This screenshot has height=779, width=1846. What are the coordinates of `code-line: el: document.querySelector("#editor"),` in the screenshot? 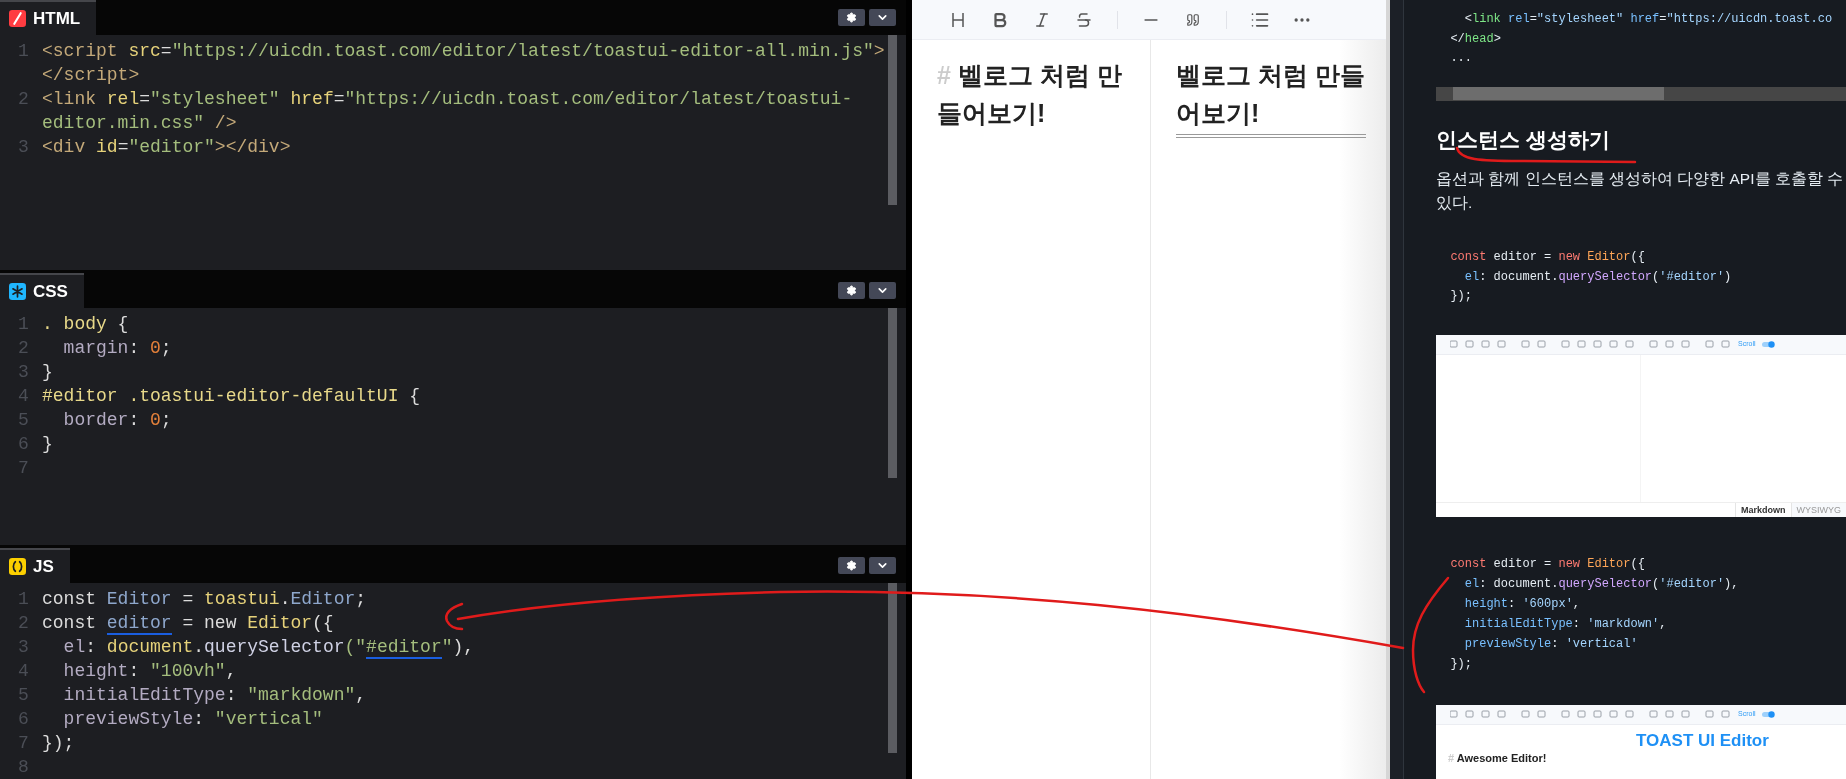 It's located at (268, 647).